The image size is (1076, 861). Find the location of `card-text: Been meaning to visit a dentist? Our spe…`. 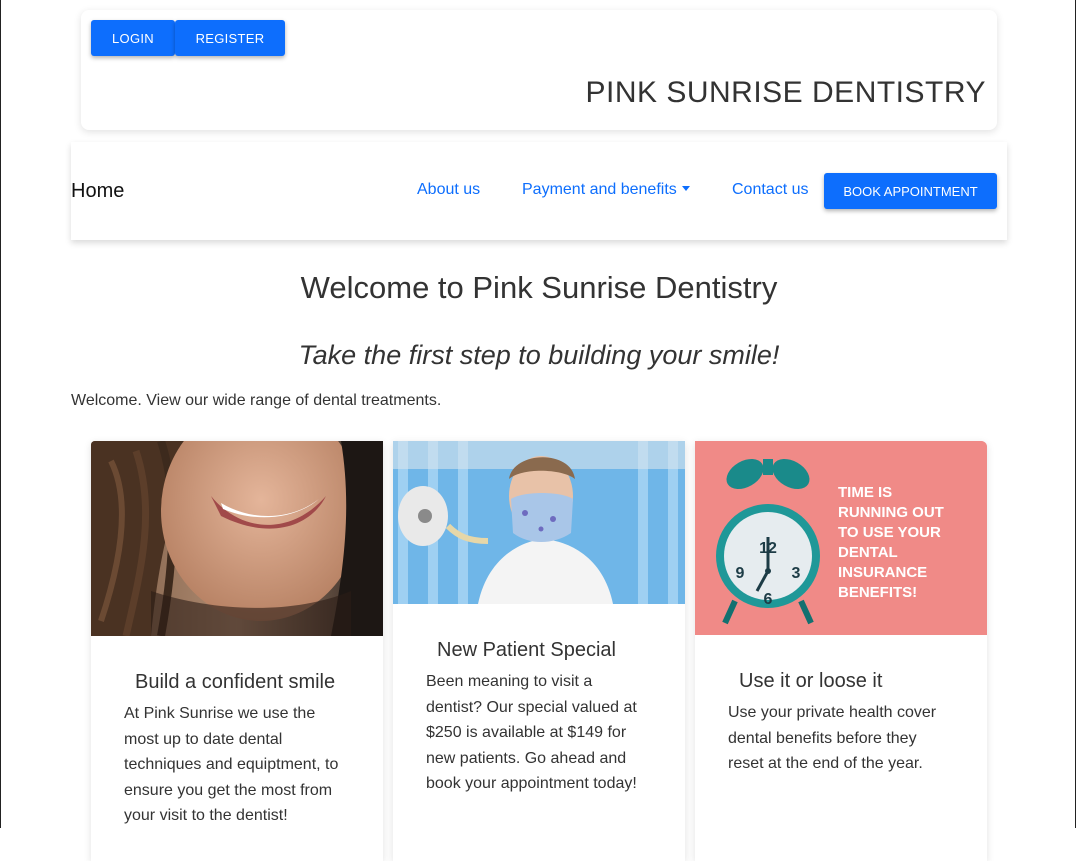

card-text: Been meaning to visit a dentist? Our spe… is located at coordinates (531, 733).